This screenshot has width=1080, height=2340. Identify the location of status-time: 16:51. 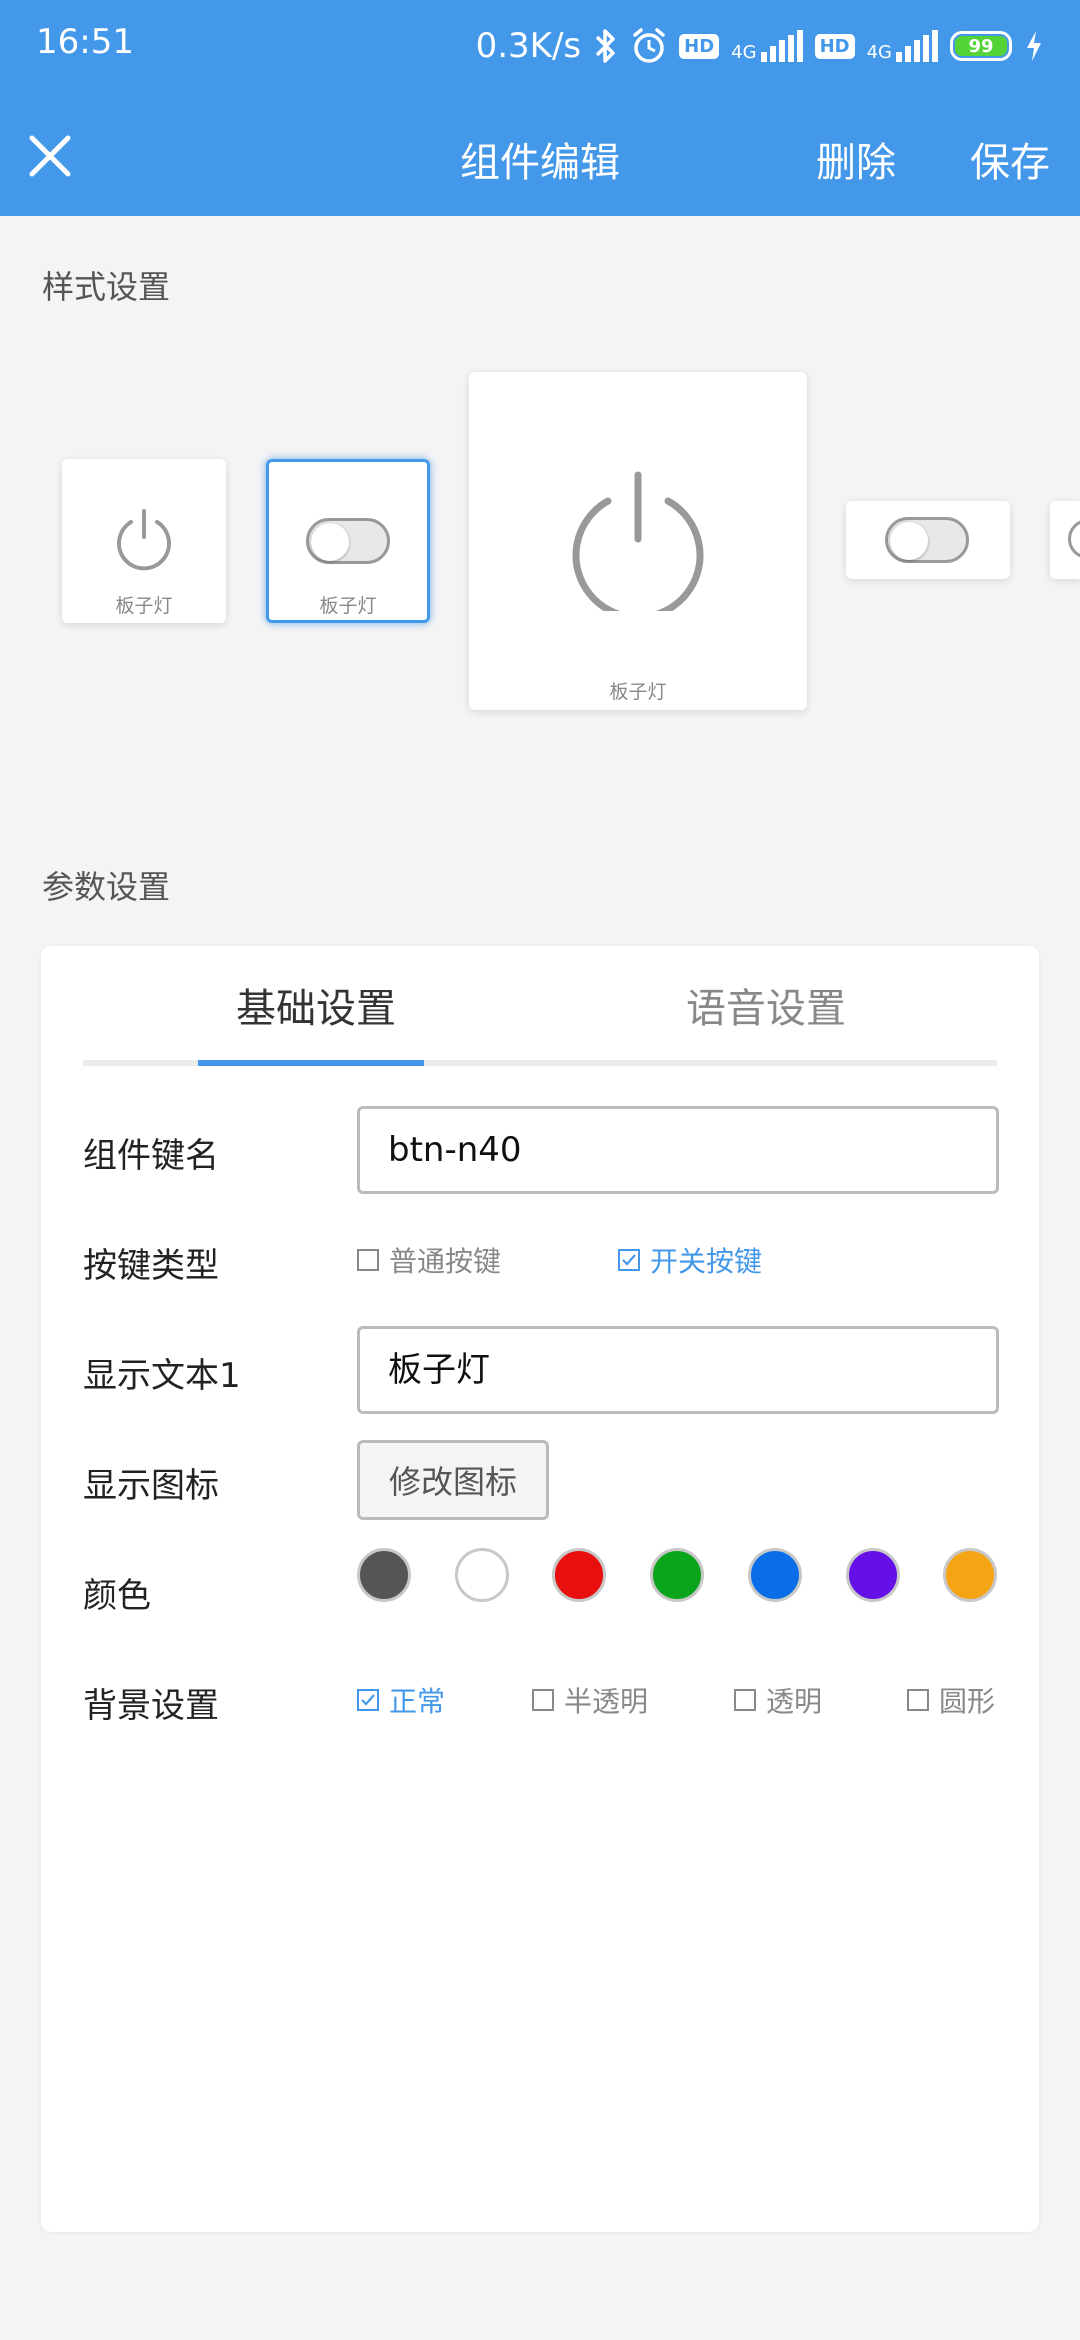
(85, 42).